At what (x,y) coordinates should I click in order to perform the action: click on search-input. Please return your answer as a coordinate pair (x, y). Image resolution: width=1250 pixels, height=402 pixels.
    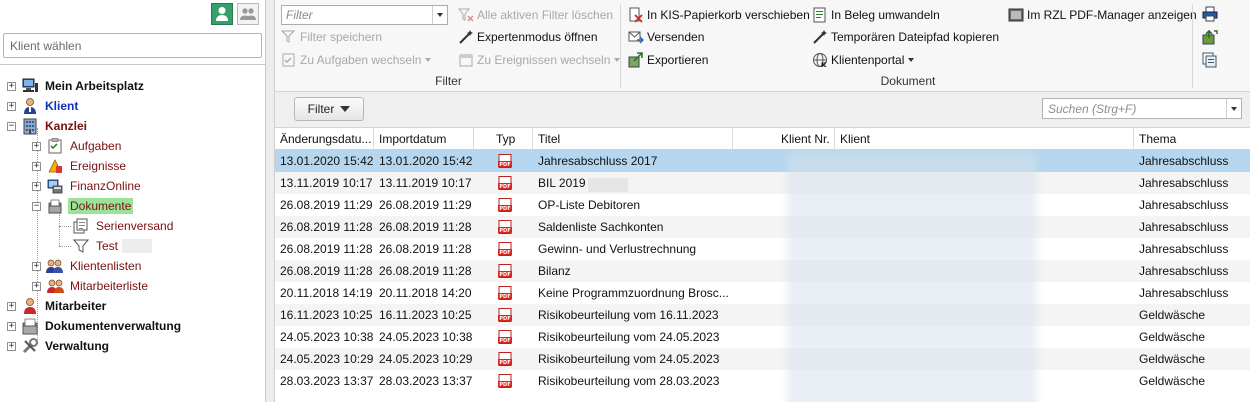
    Looking at the image, I should click on (1133, 108).